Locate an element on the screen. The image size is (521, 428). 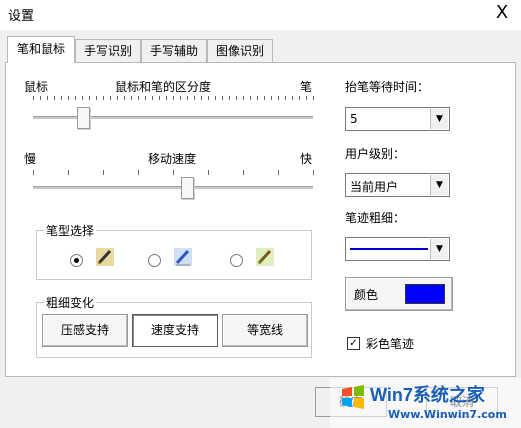
tab-image-recognition: 图像识别 is located at coordinates (240, 50).